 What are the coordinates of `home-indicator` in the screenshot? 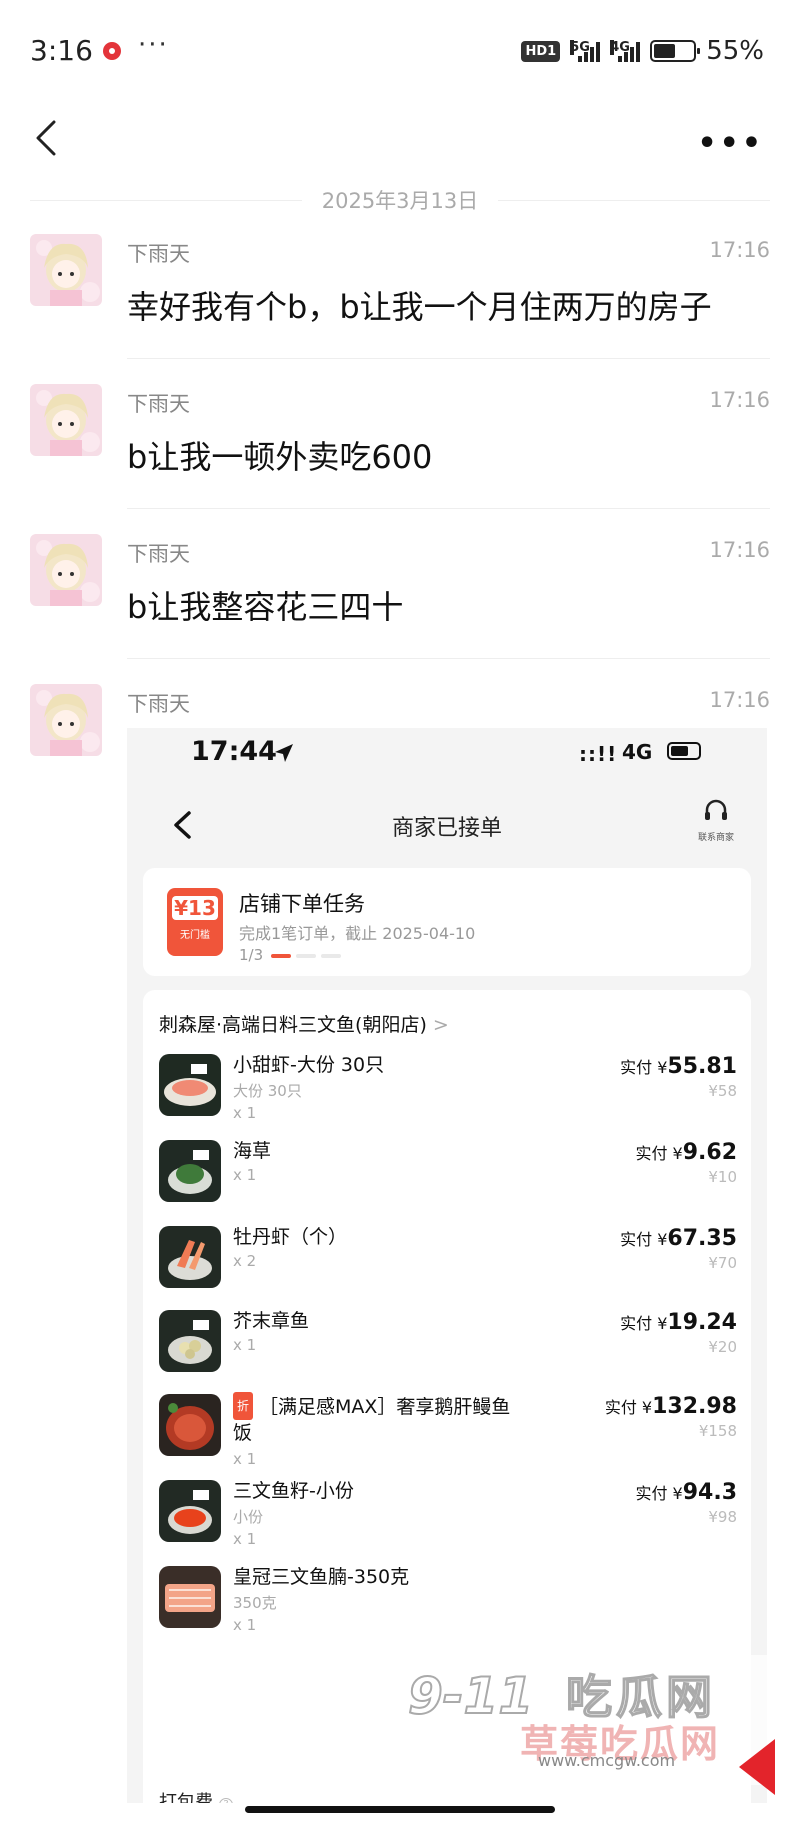 It's located at (400, 1809).